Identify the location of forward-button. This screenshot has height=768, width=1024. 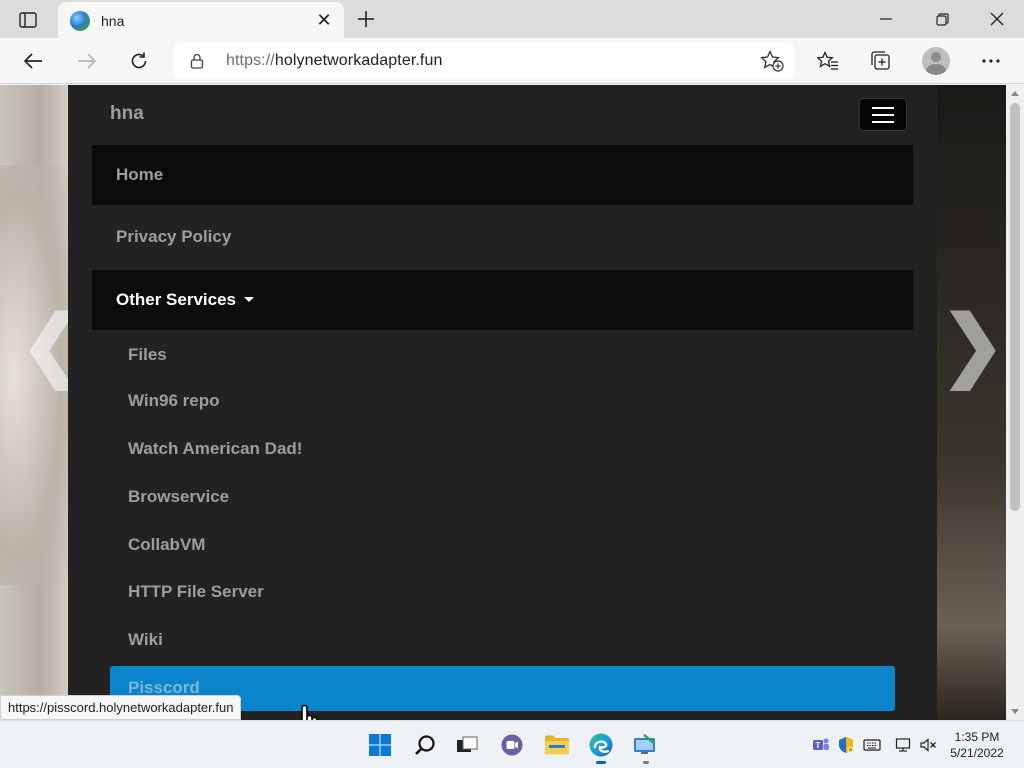
(87, 61).